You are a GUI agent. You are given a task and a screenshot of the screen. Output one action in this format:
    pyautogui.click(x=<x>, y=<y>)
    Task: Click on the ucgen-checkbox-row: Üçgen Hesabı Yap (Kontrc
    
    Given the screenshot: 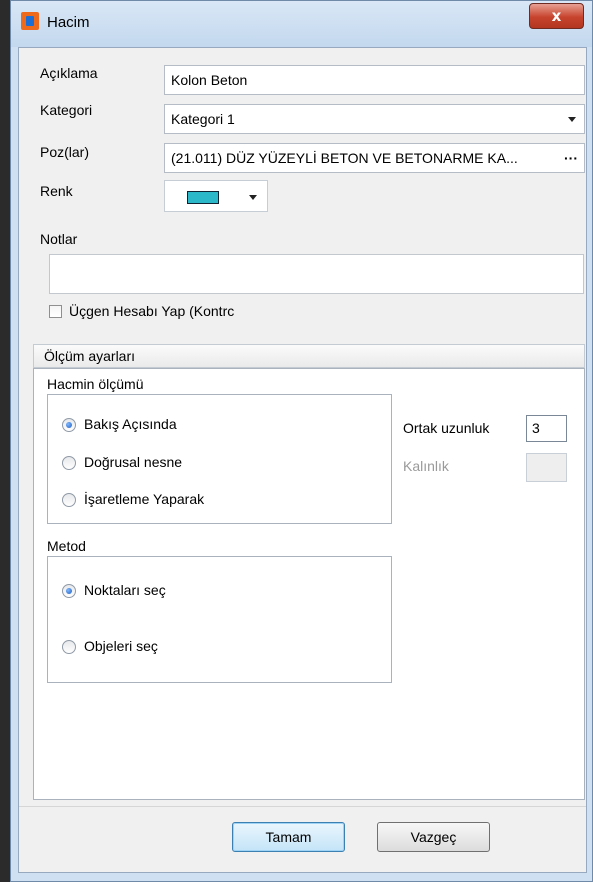 What is the action you would take?
    pyautogui.click(x=161, y=312)
    